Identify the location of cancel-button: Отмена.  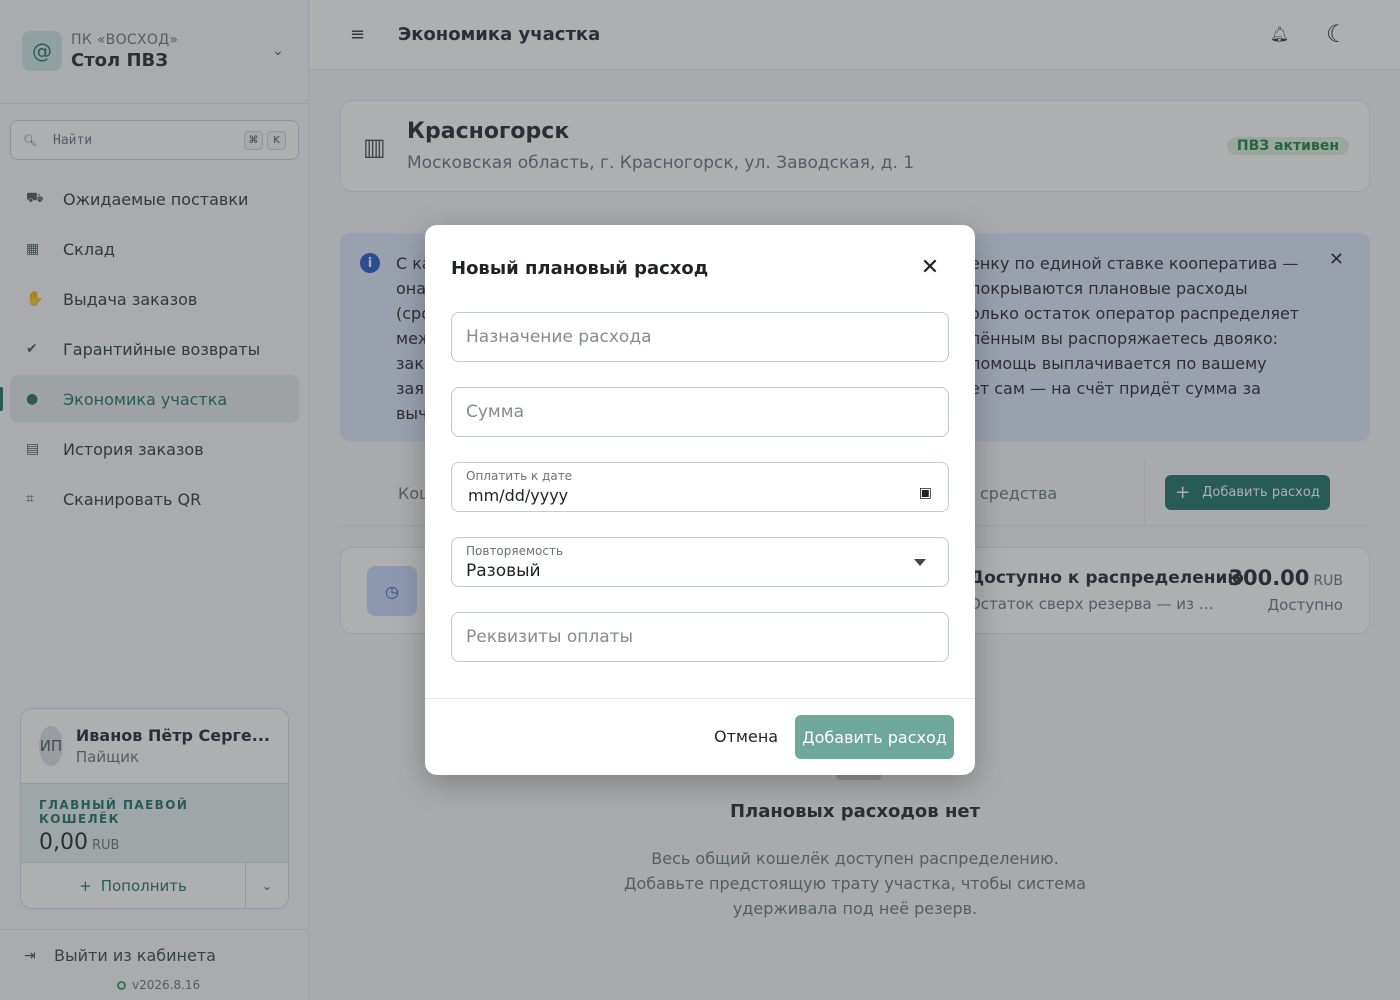
(746, 736).